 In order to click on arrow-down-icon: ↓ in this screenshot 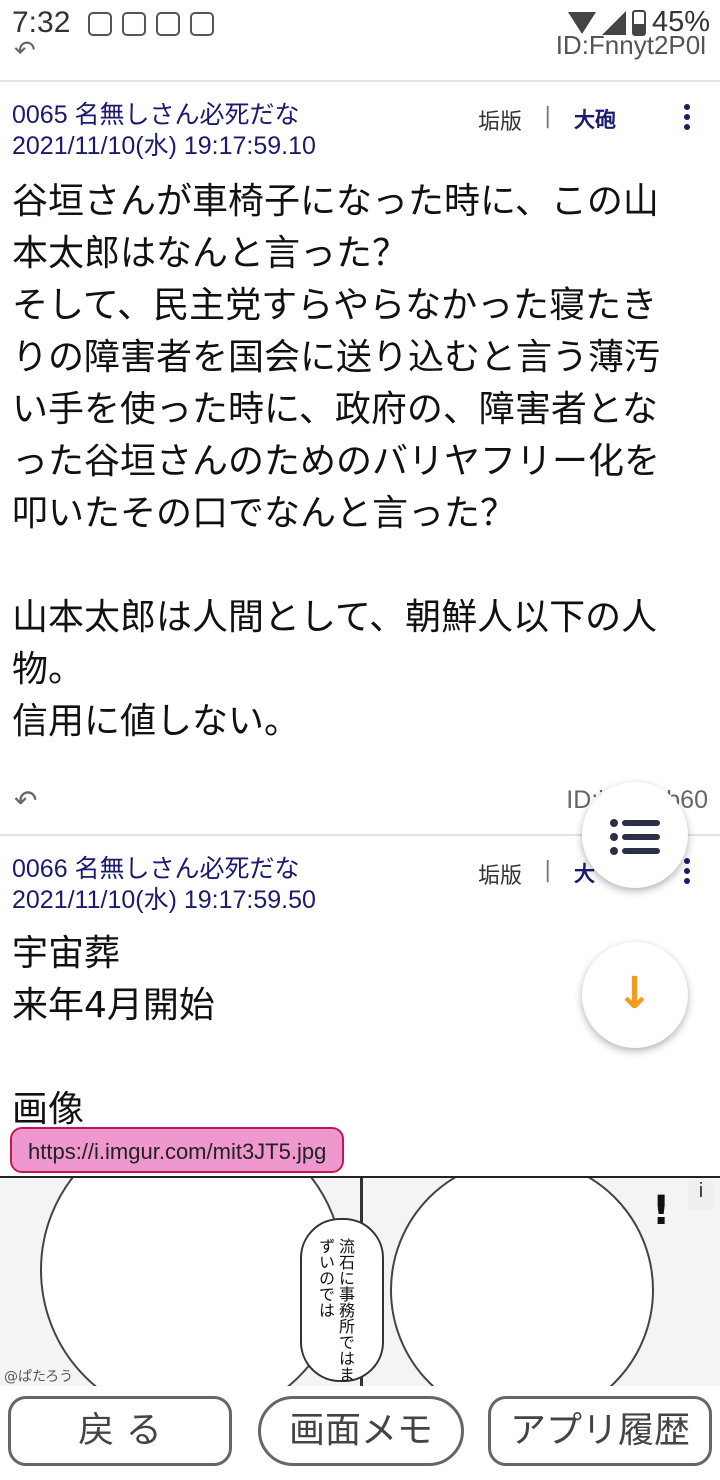, I will do `click(634, 993)`.